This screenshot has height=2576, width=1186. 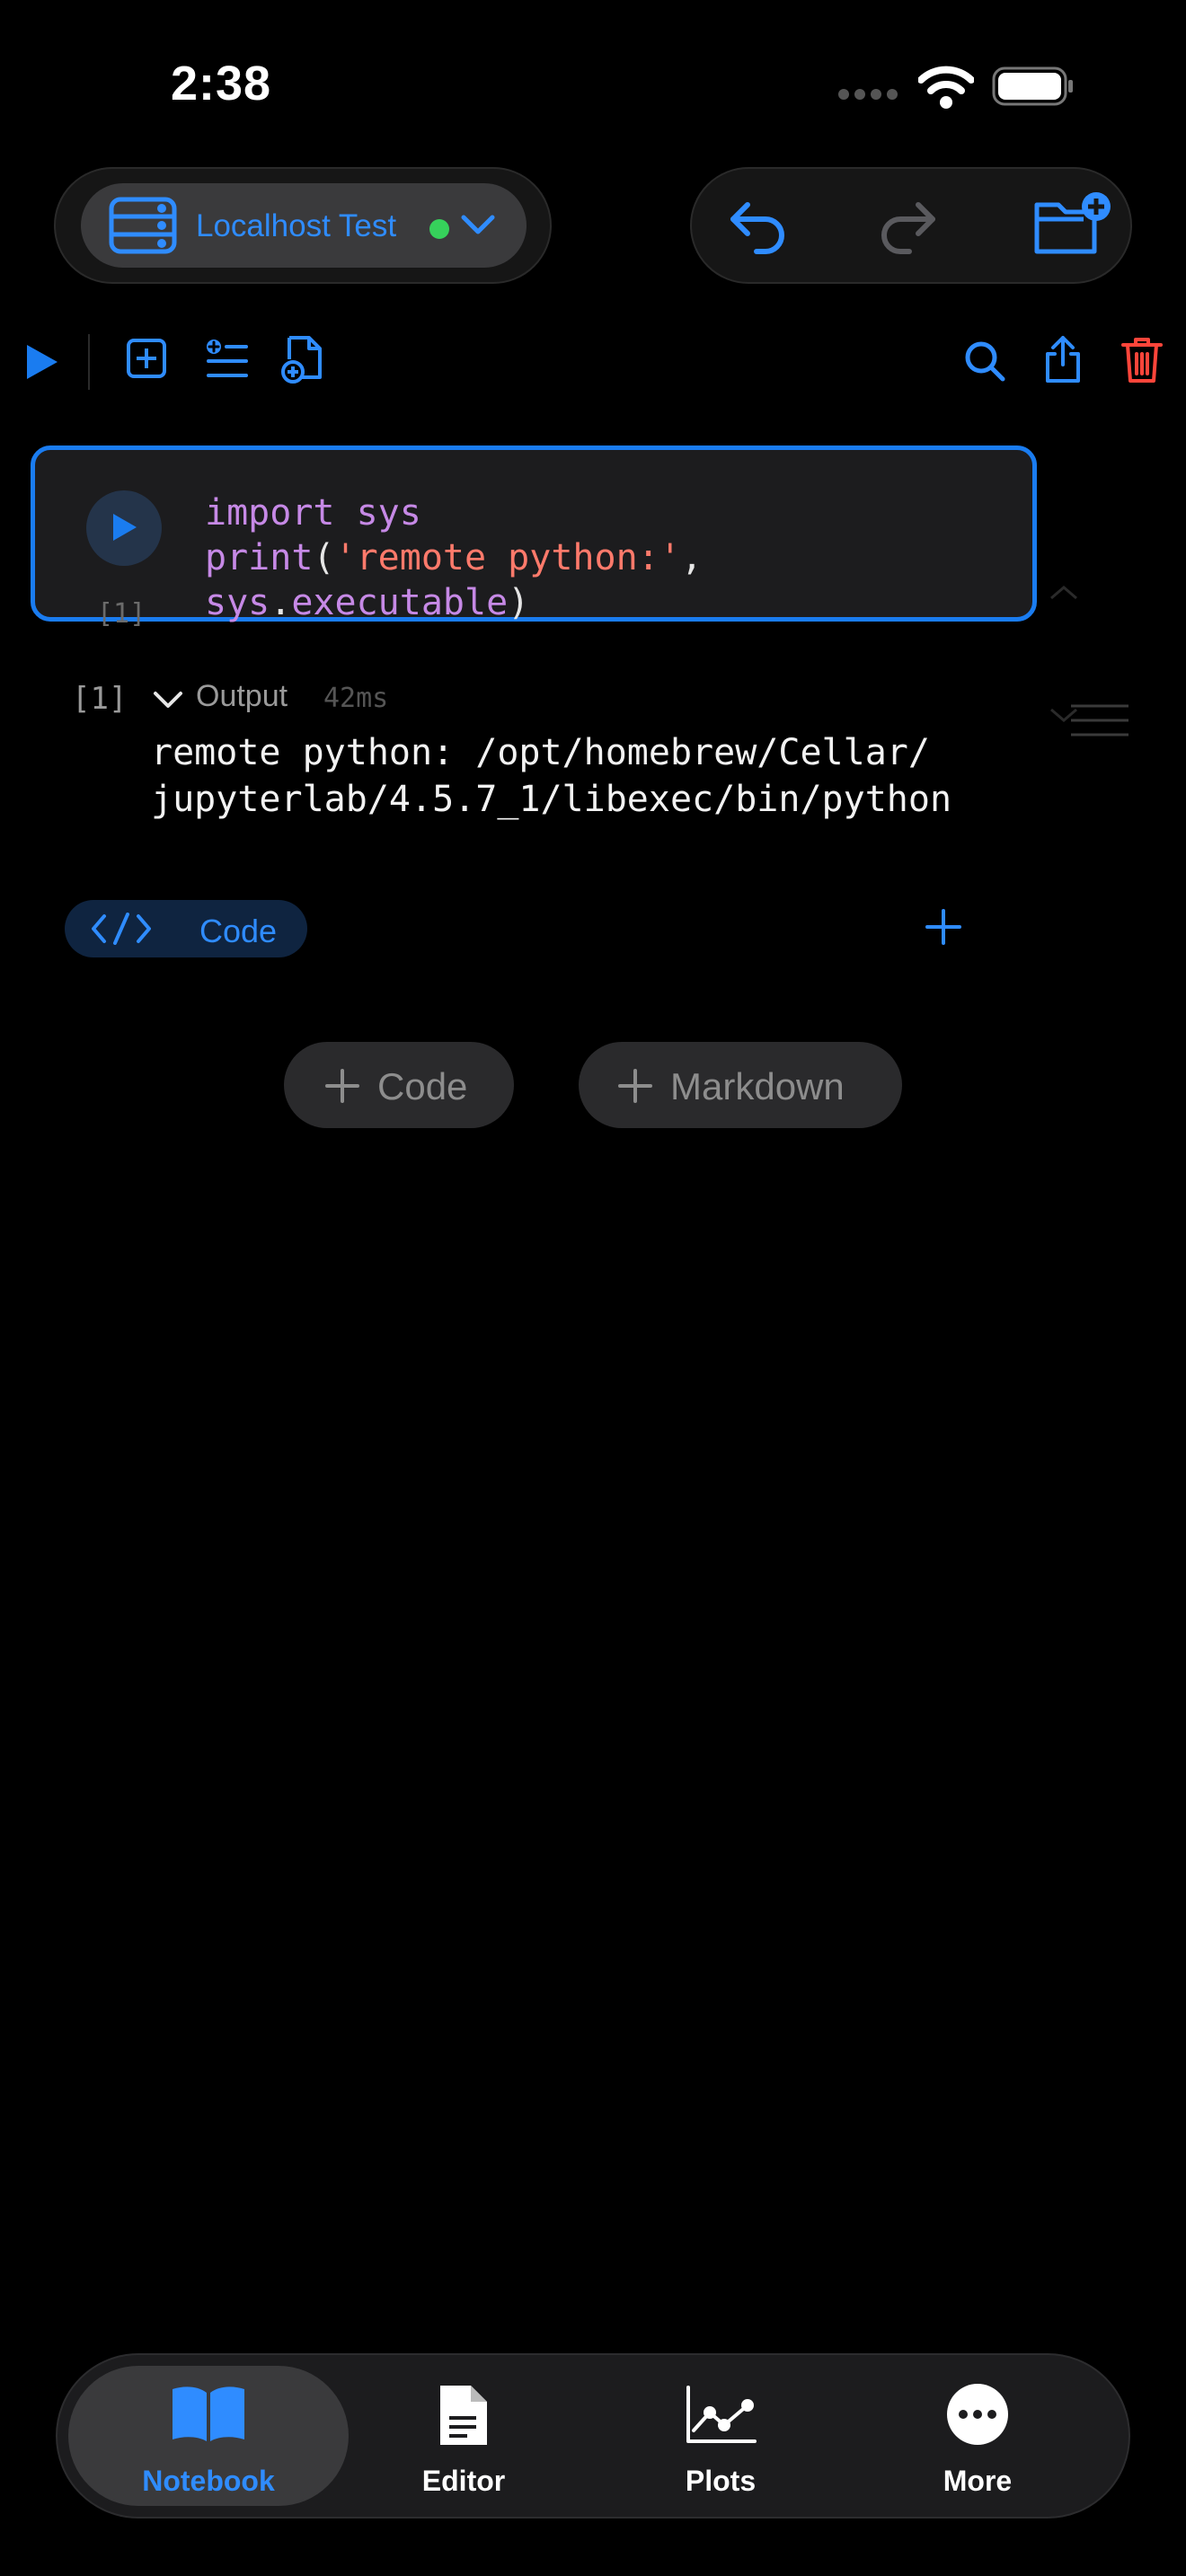 What do you see at coordinates (868, 94) in the screenshot?
I see `cellular-signal-icon` at bounding box center [868, 94].